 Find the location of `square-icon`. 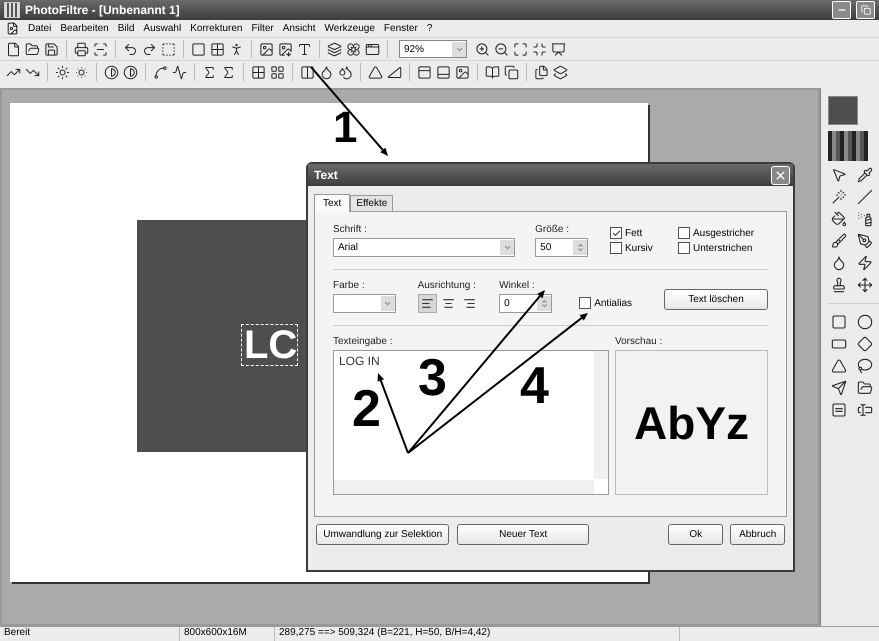

square-icon is located at coordinates (198, 49).